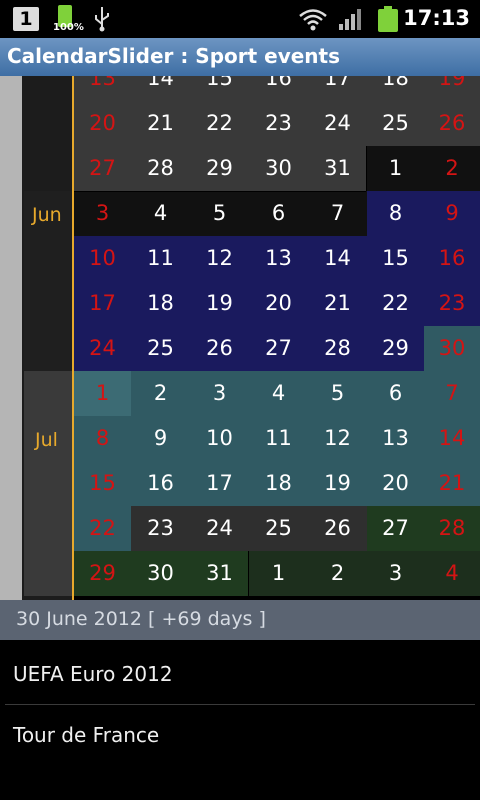  I want to click on event-item-tour-de-france: Tour de France, so click(240, 735).